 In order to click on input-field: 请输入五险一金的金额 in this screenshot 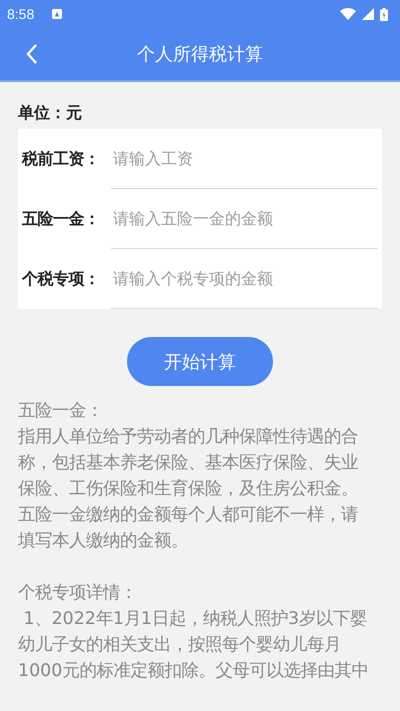, I will do `click(244, 219)`.